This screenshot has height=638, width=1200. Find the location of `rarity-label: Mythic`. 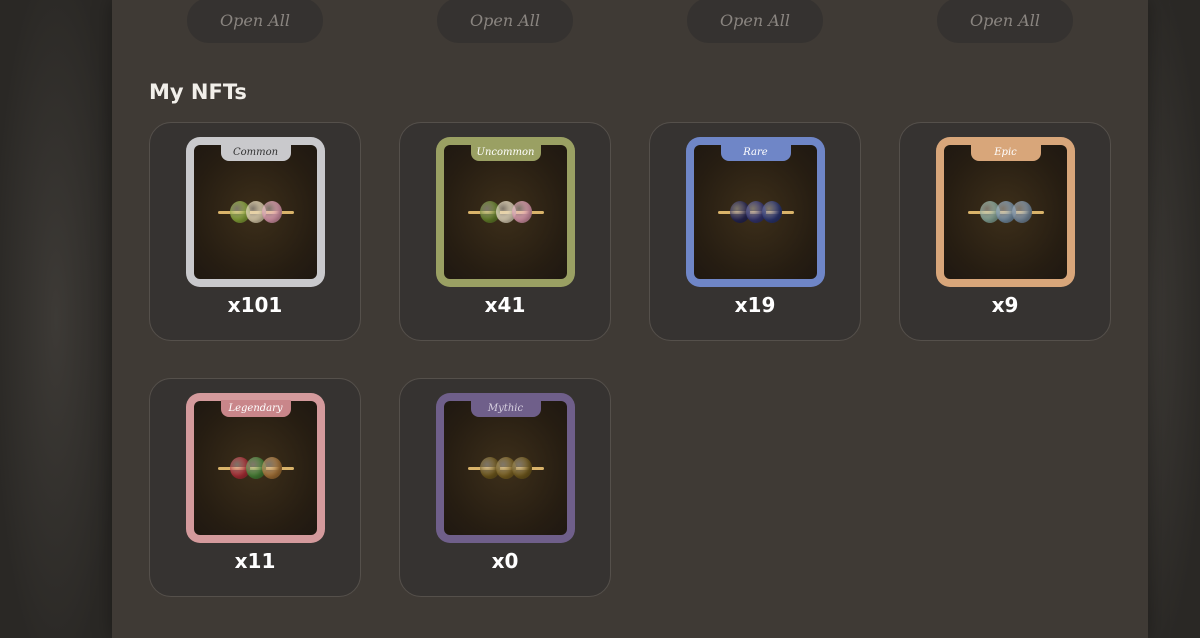

rarity-label: Mythic is located at coordinates (505, 408).